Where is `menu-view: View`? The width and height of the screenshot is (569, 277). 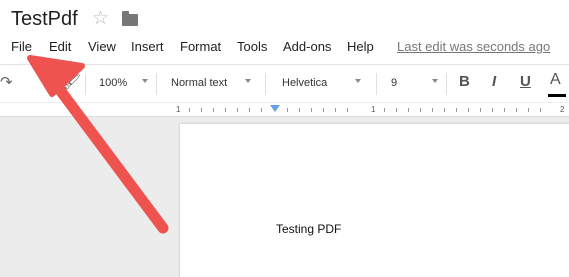 menu-view: View is located at coordinates (102, 46).